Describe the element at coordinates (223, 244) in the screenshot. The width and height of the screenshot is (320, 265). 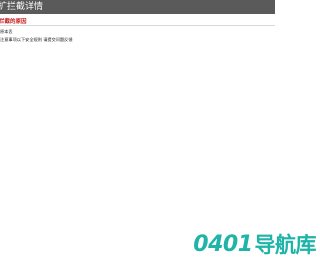
I see `watermark-number: 0401` at that location.